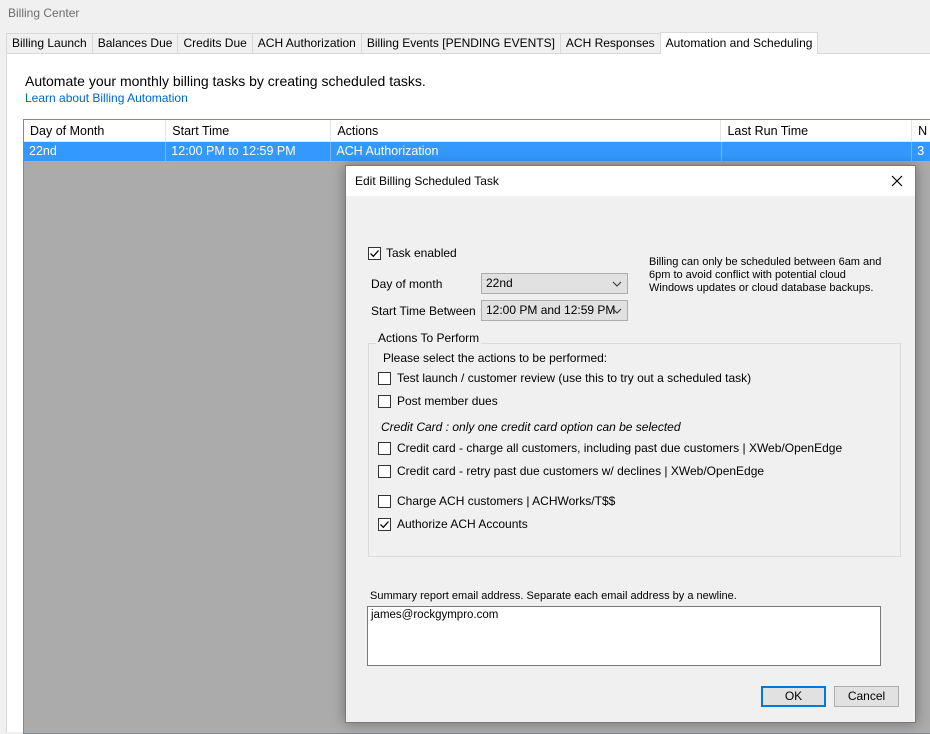 This screenshot has width=930, height=734. I want to click on close-button, so click(897, 181).